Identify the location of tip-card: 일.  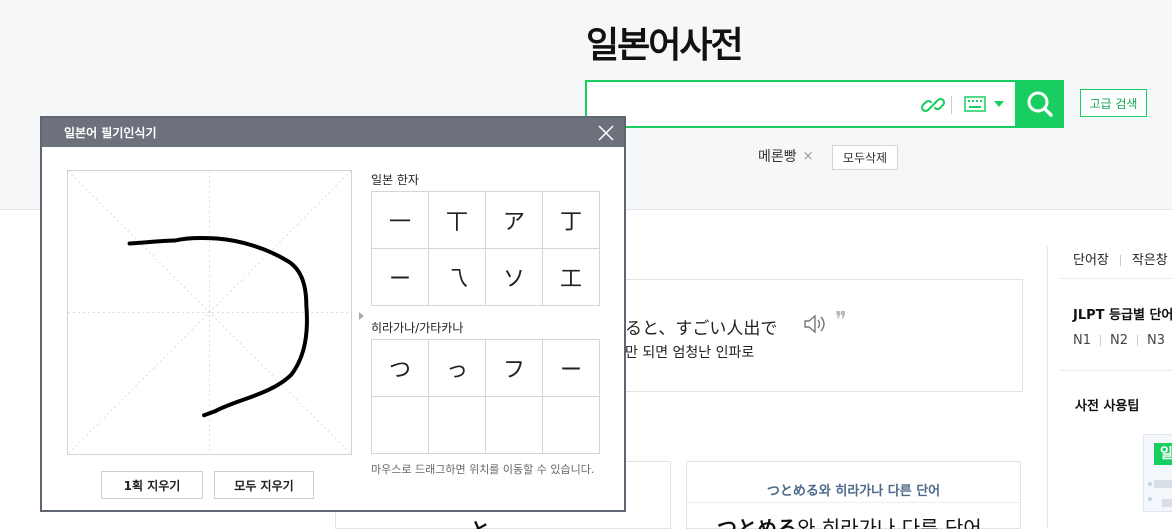
(1157, 473).